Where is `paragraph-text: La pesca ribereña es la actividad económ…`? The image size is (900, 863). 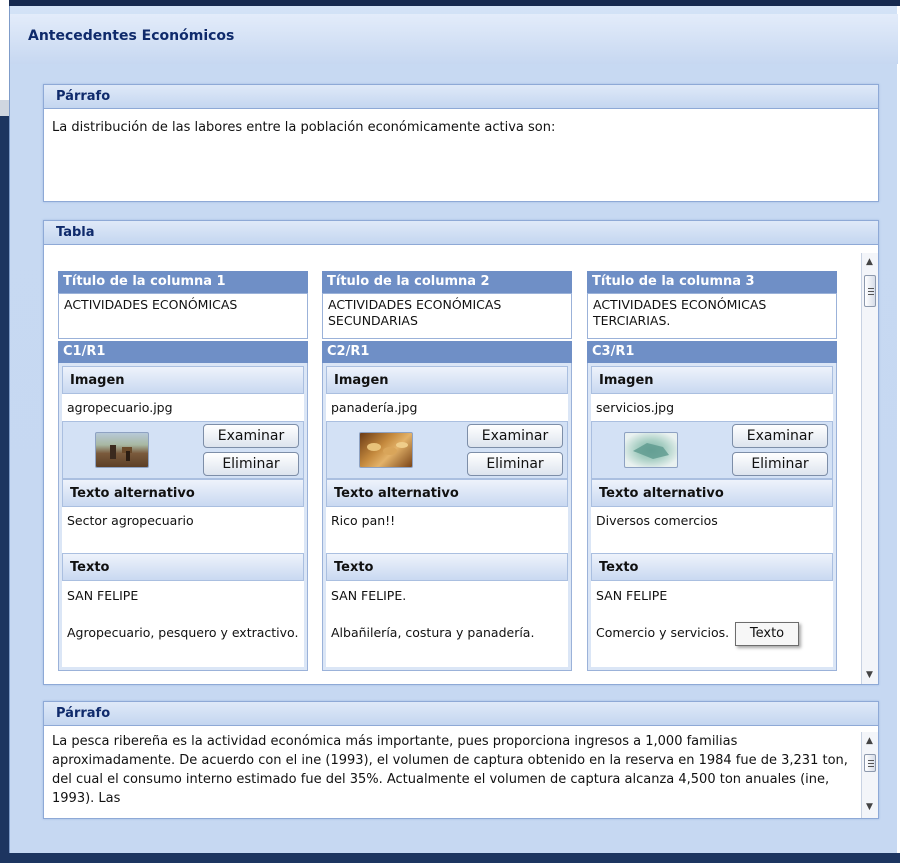 paragraph-text: La pesca ribereña es la actividad económ… is located at coordinates (461, 772).